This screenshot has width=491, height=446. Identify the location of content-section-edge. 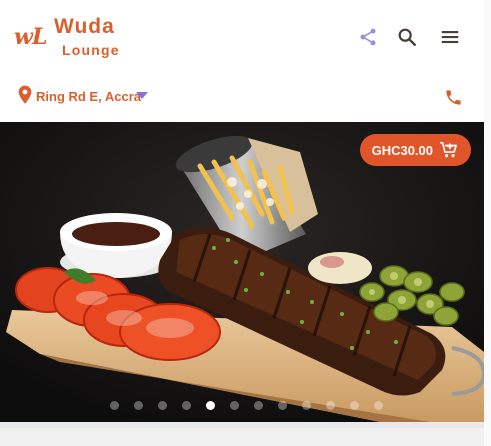
(242, 434).